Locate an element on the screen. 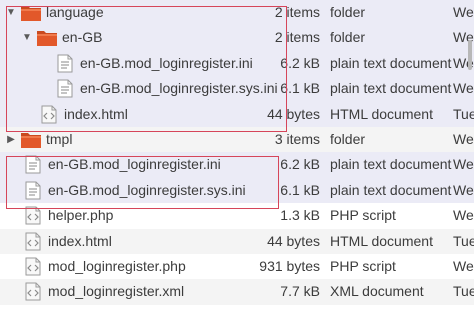 This screenshot has height=334, width=474. file-size: 7.7 kB is located at coordinates (300, 291).